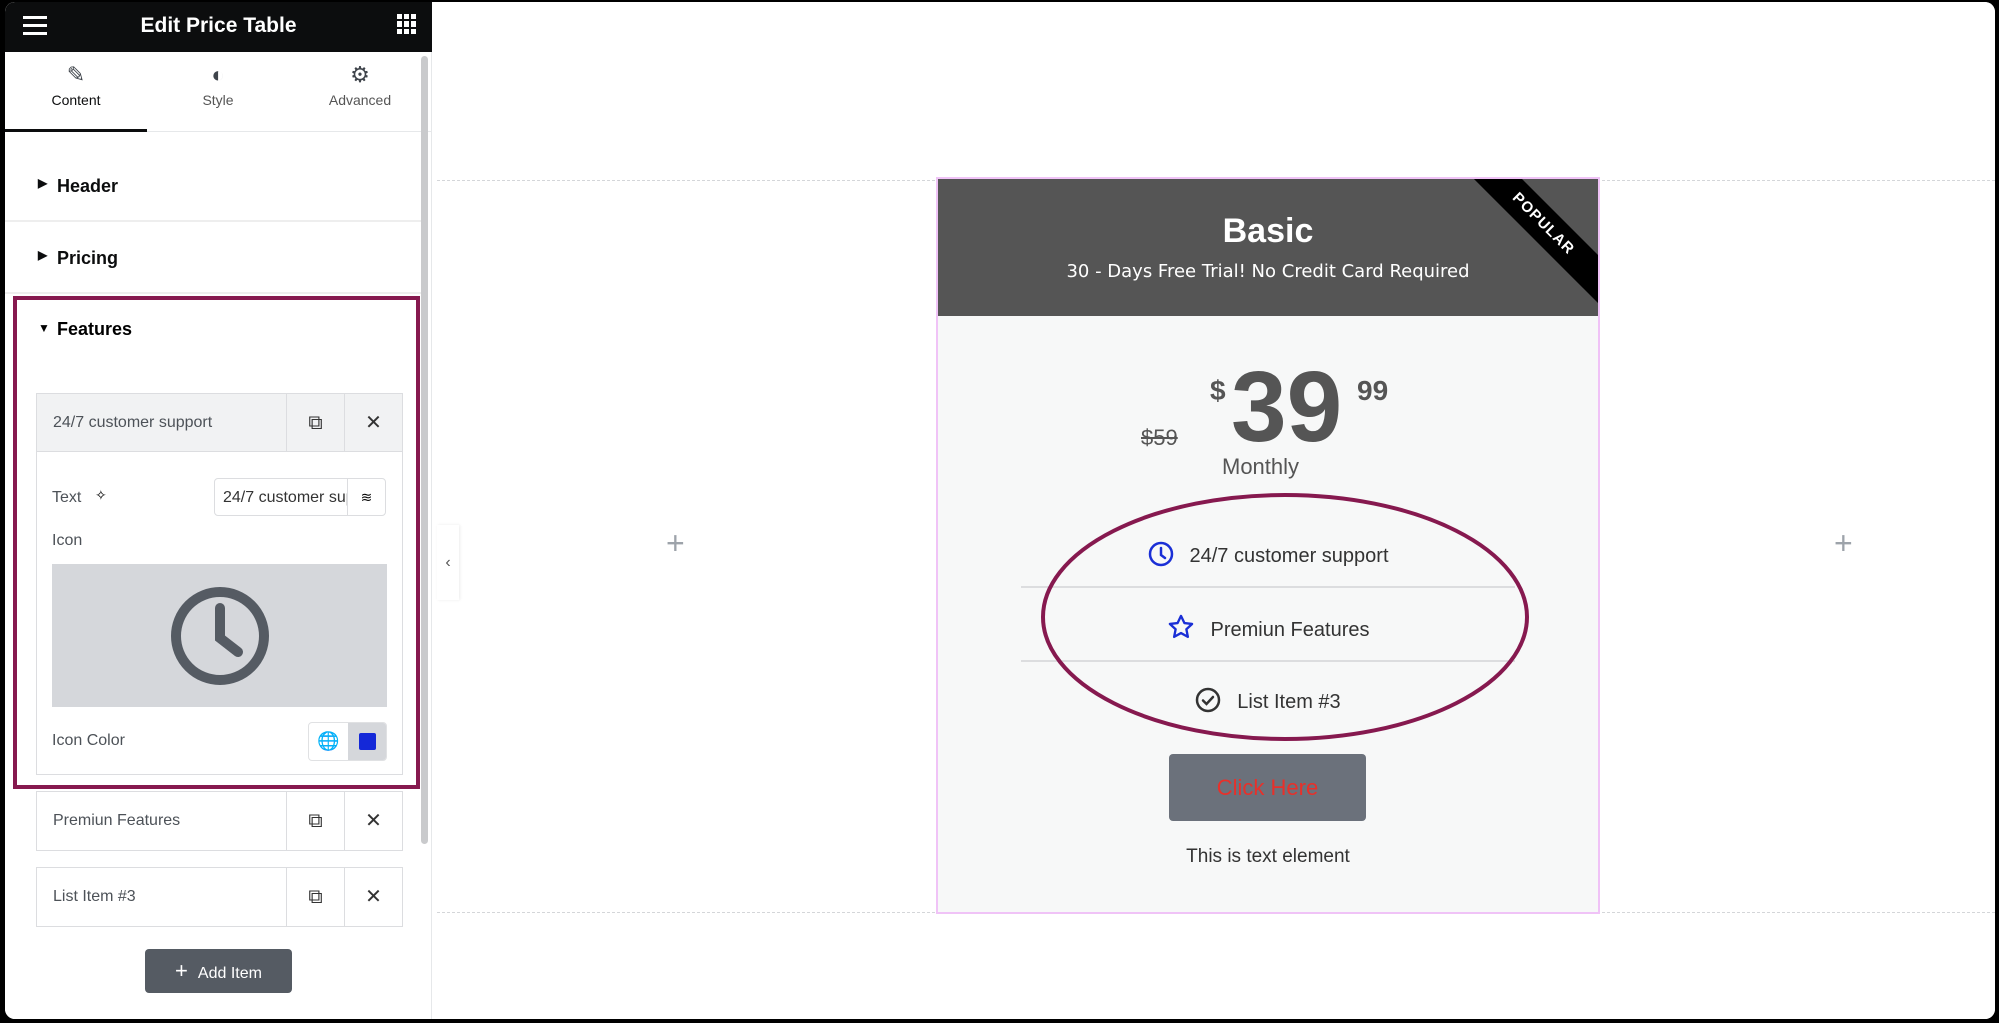  What do you see at coordinates (360, 100) in the screenshot?
I see `tab-label: Advanced` at bounding box center [360, 100].